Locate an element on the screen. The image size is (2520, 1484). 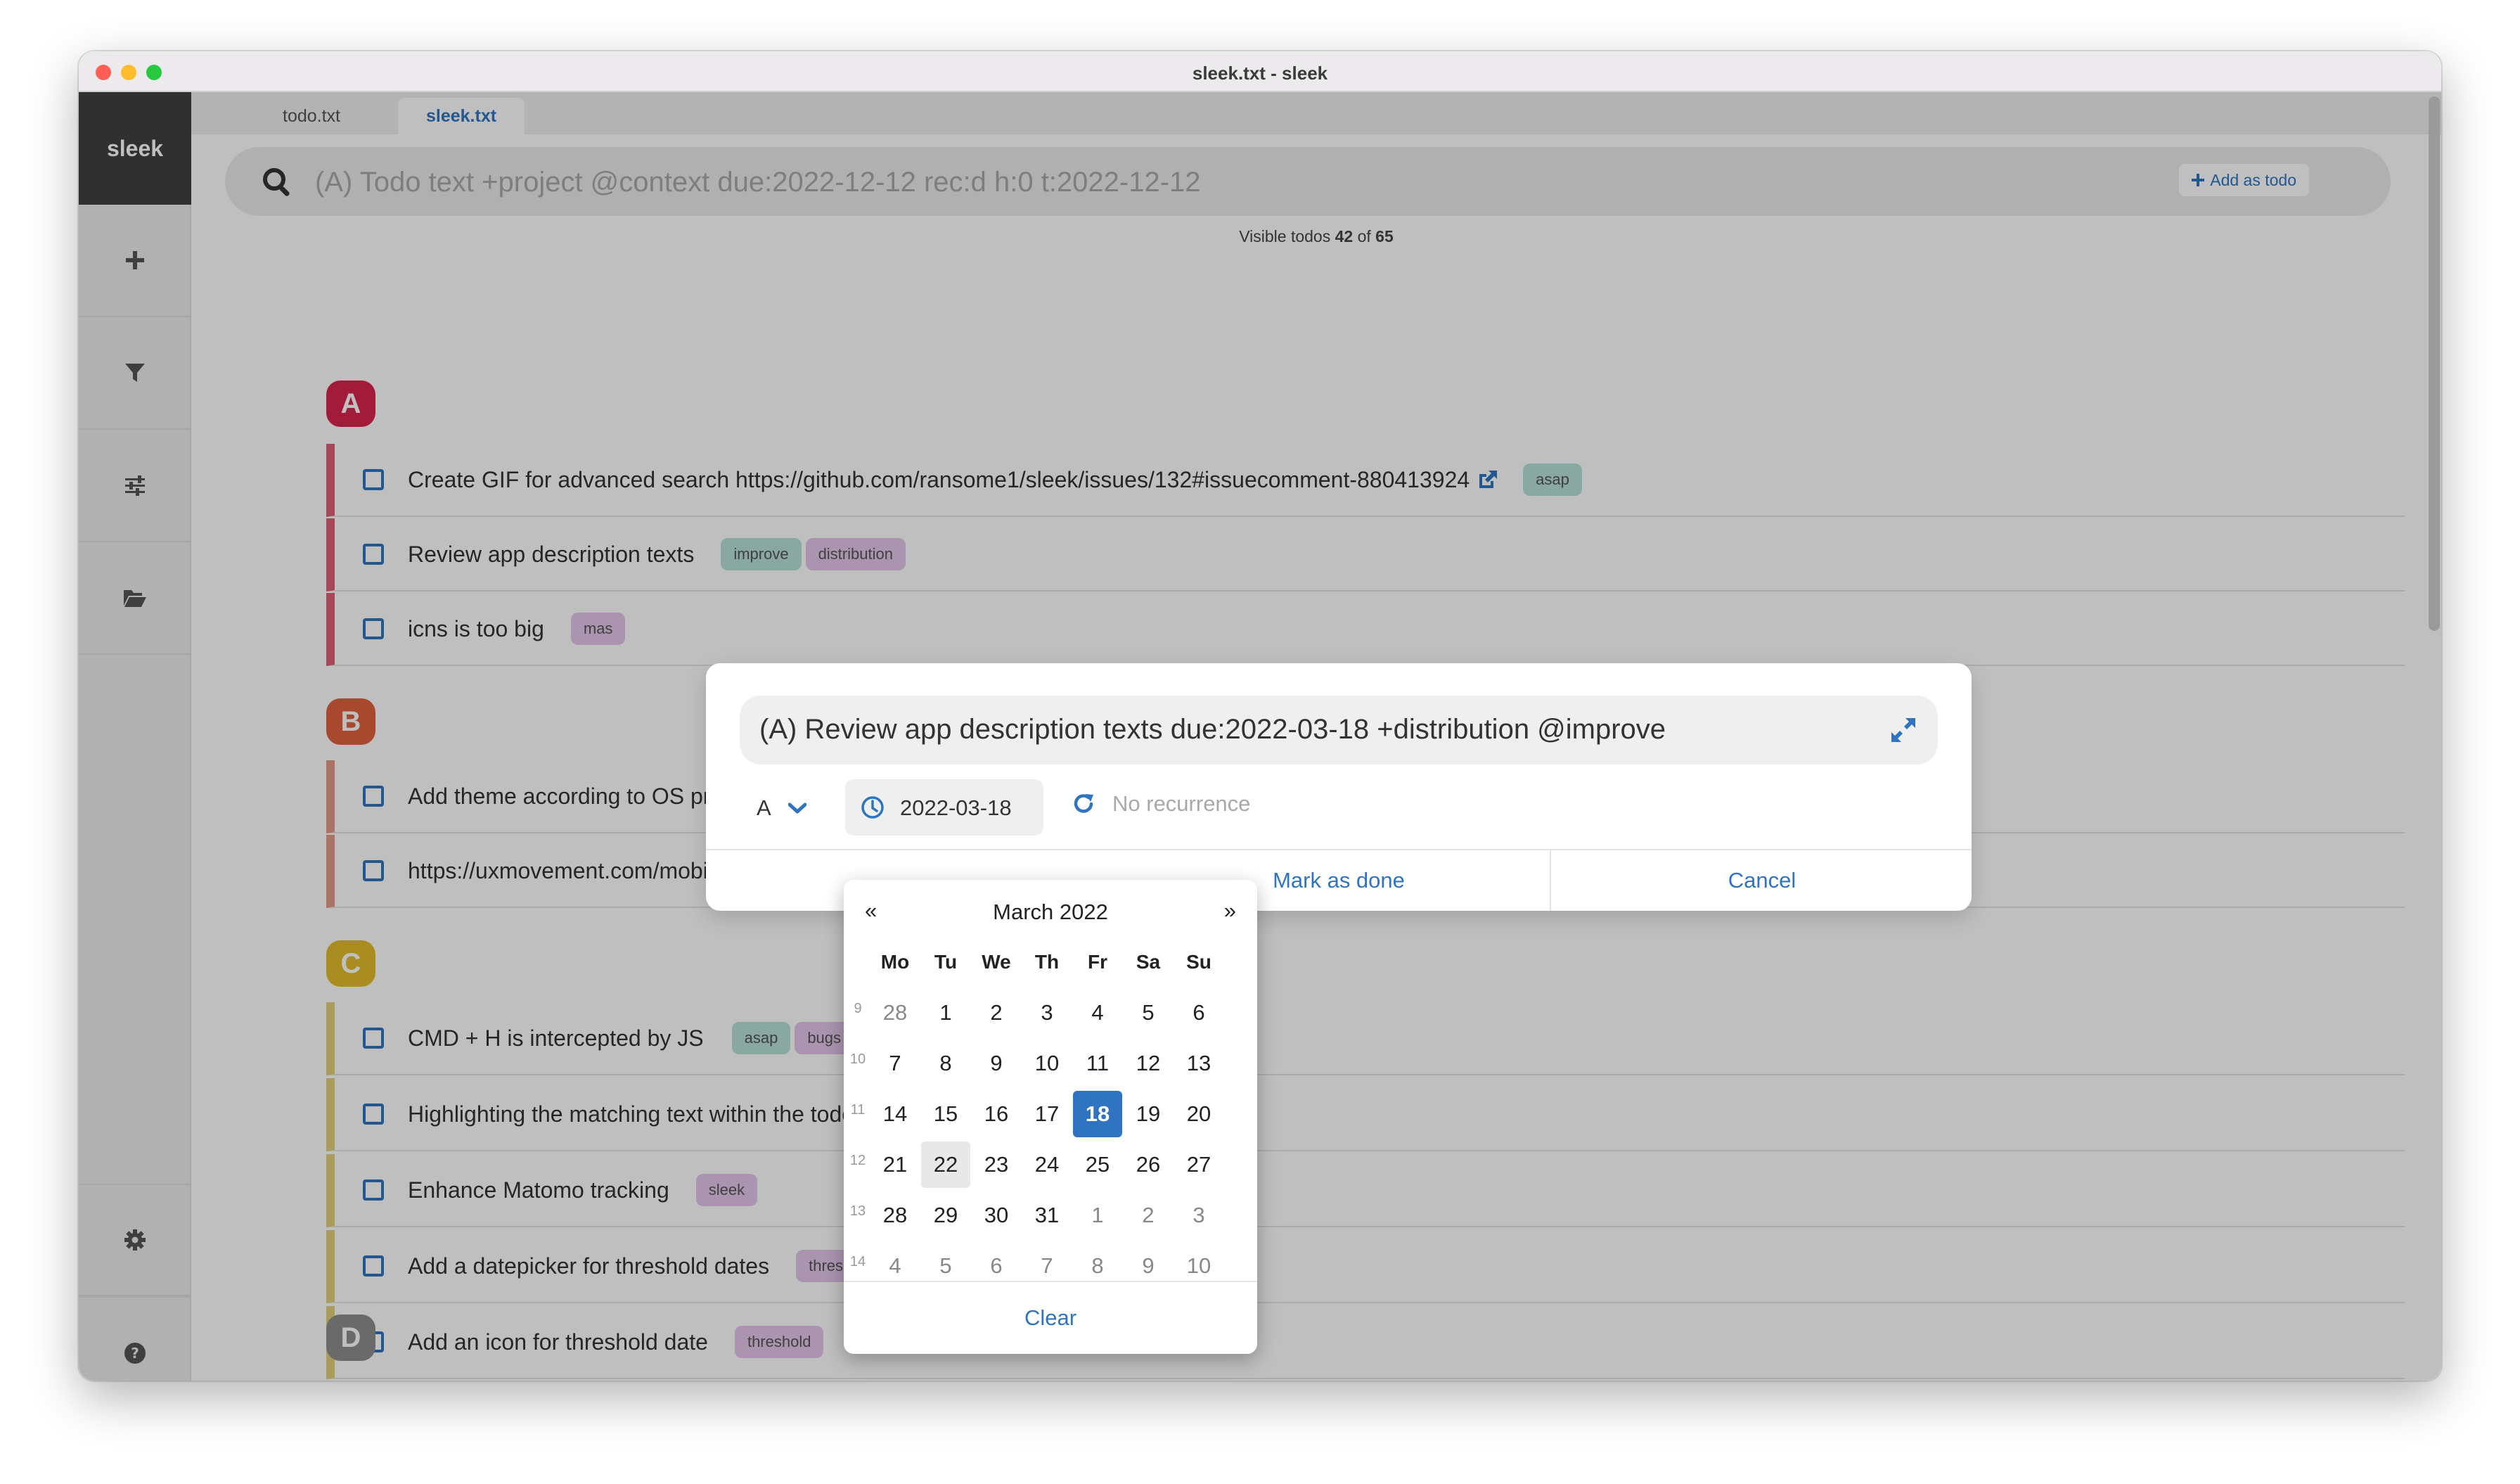
window-title: sleek.txt - sleek is located at coordinates (1260, 73).